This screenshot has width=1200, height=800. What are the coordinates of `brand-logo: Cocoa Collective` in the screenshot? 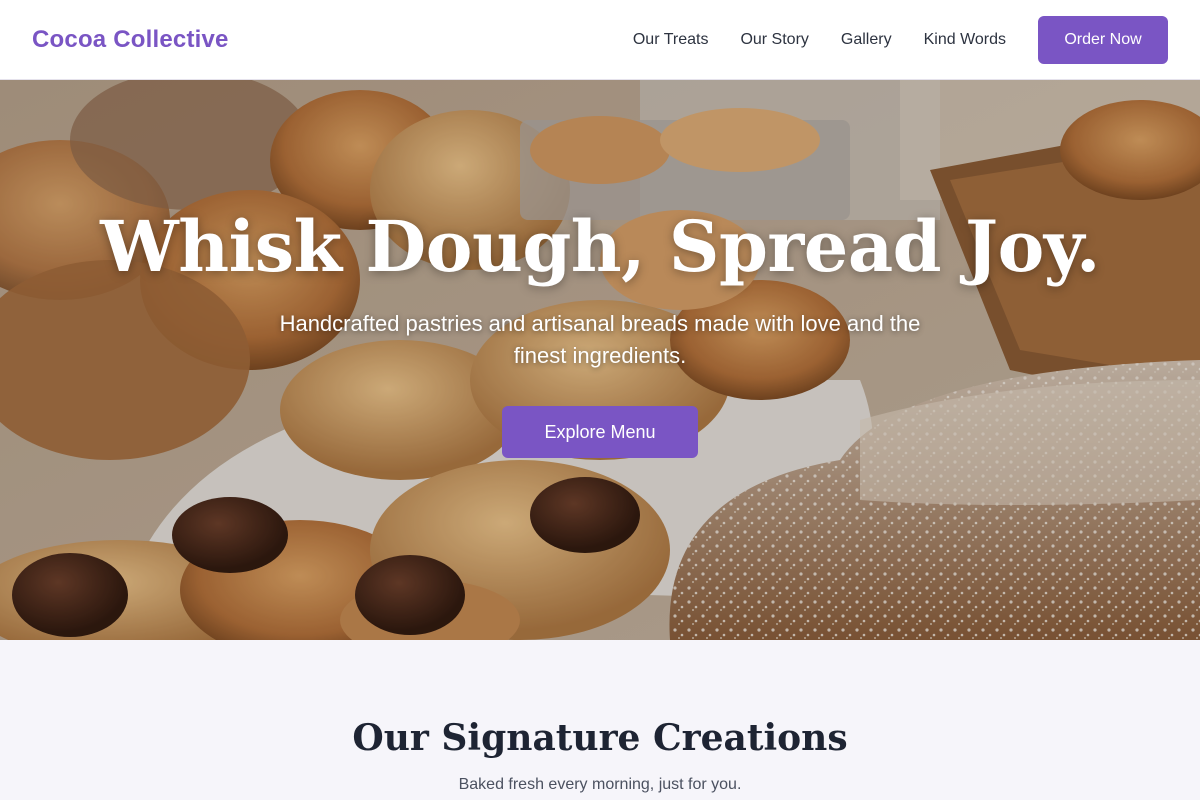 It's located at (130, 40).